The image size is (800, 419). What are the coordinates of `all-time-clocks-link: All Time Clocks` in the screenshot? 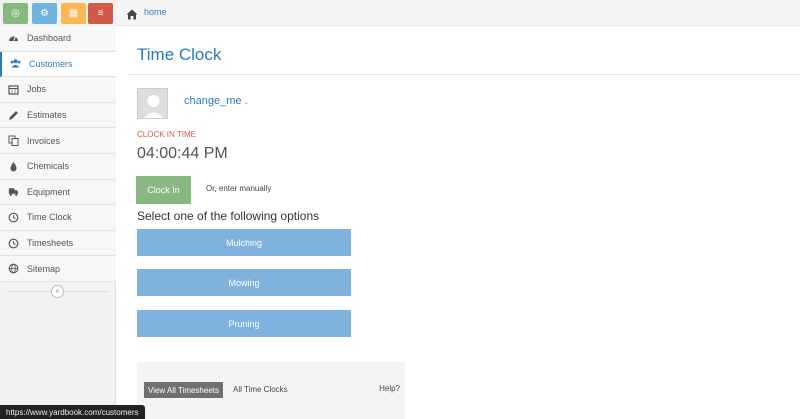 It's located at (260, 389).